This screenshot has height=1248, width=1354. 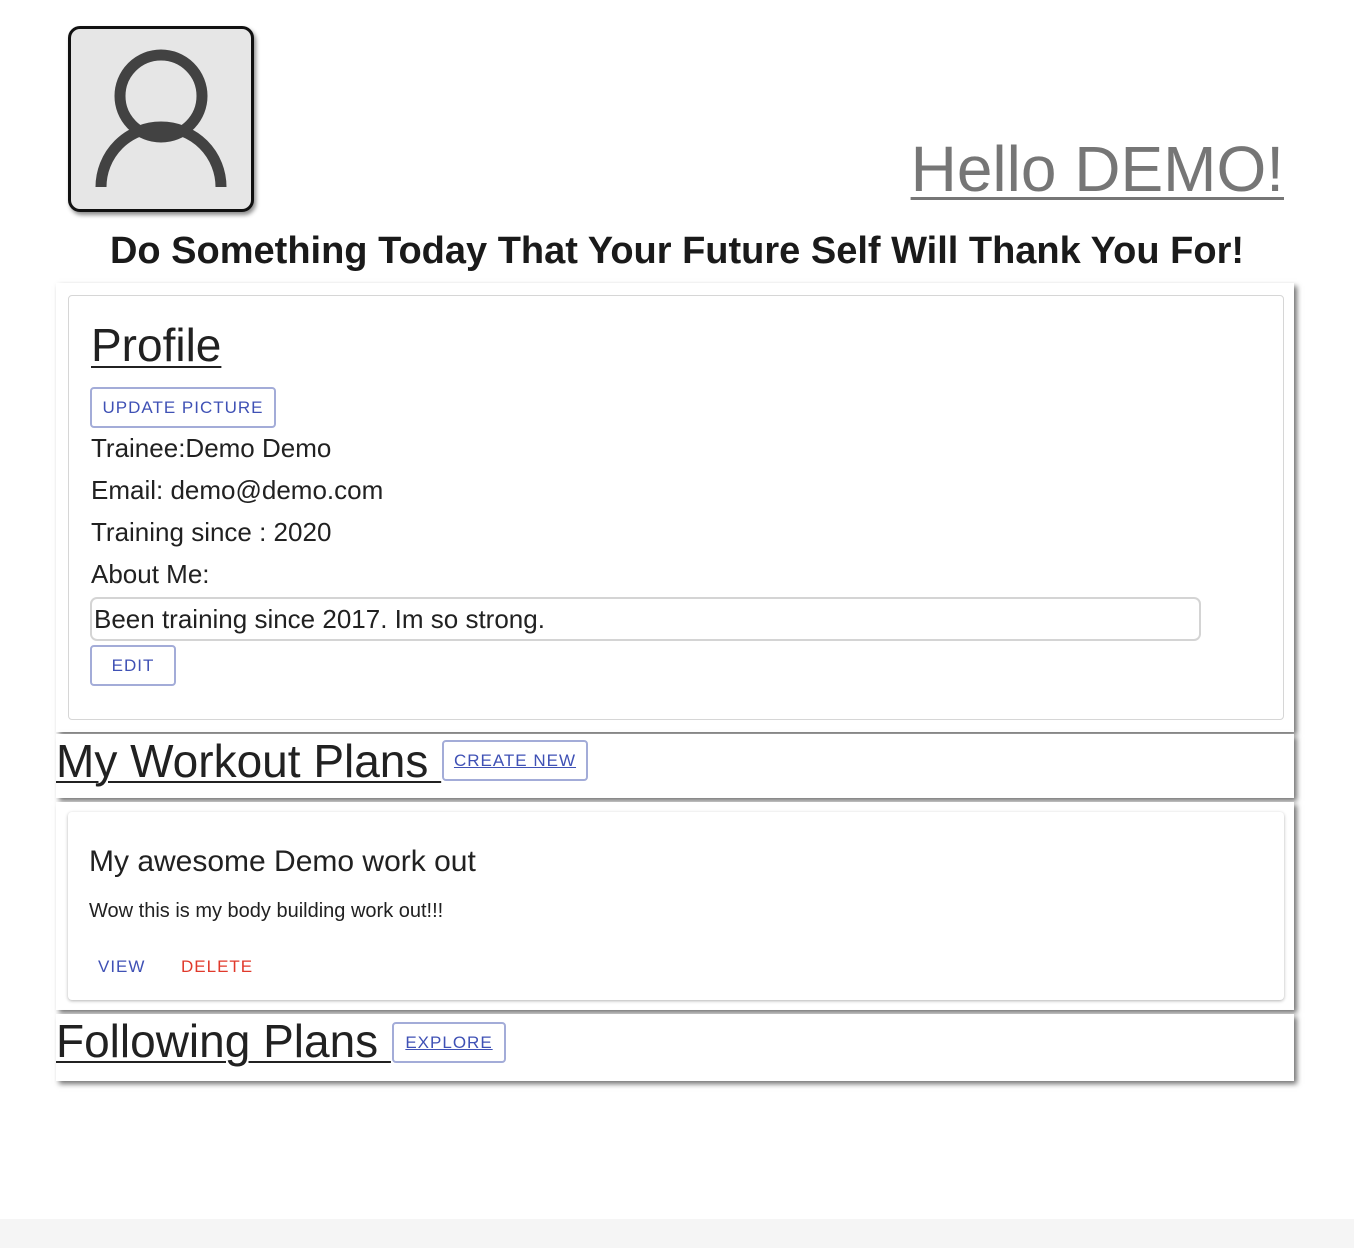 What do you see at coordinates (645, 619) in the screenshot?
I see `about-me-field: Been training since 2017. Im so strong.` at bounding box center [645, 619].